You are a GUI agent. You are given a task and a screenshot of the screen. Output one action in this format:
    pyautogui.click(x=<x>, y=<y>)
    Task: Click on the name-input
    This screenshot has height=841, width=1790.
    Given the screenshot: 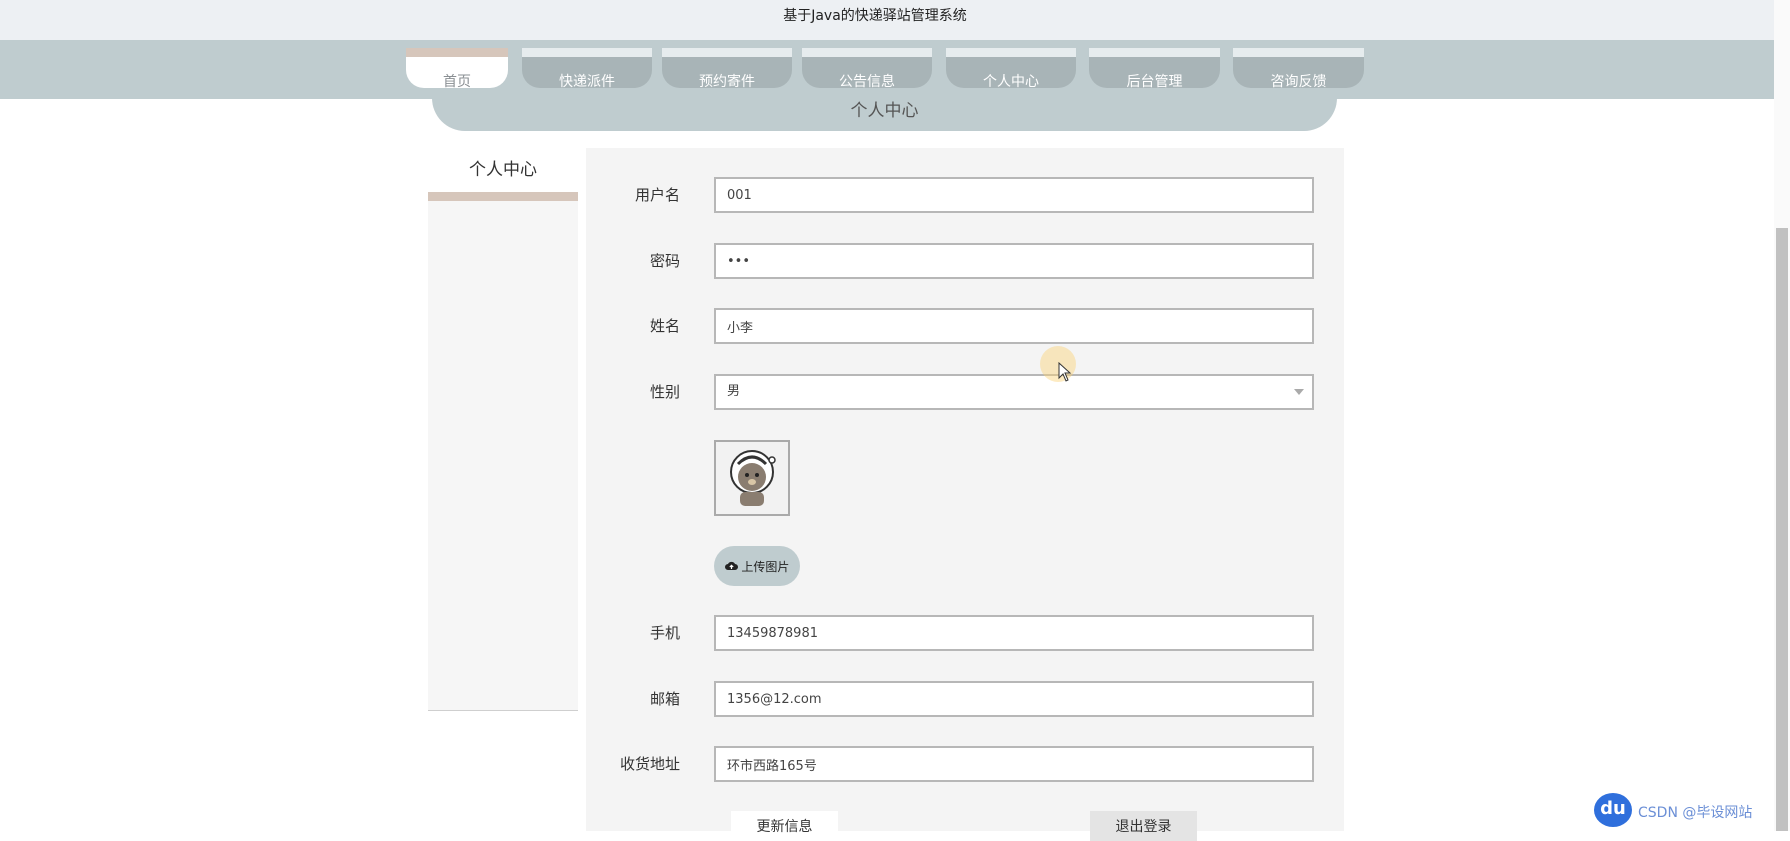 What is the action you would take?
    pyautogui.click(x=1014, y=326)
    